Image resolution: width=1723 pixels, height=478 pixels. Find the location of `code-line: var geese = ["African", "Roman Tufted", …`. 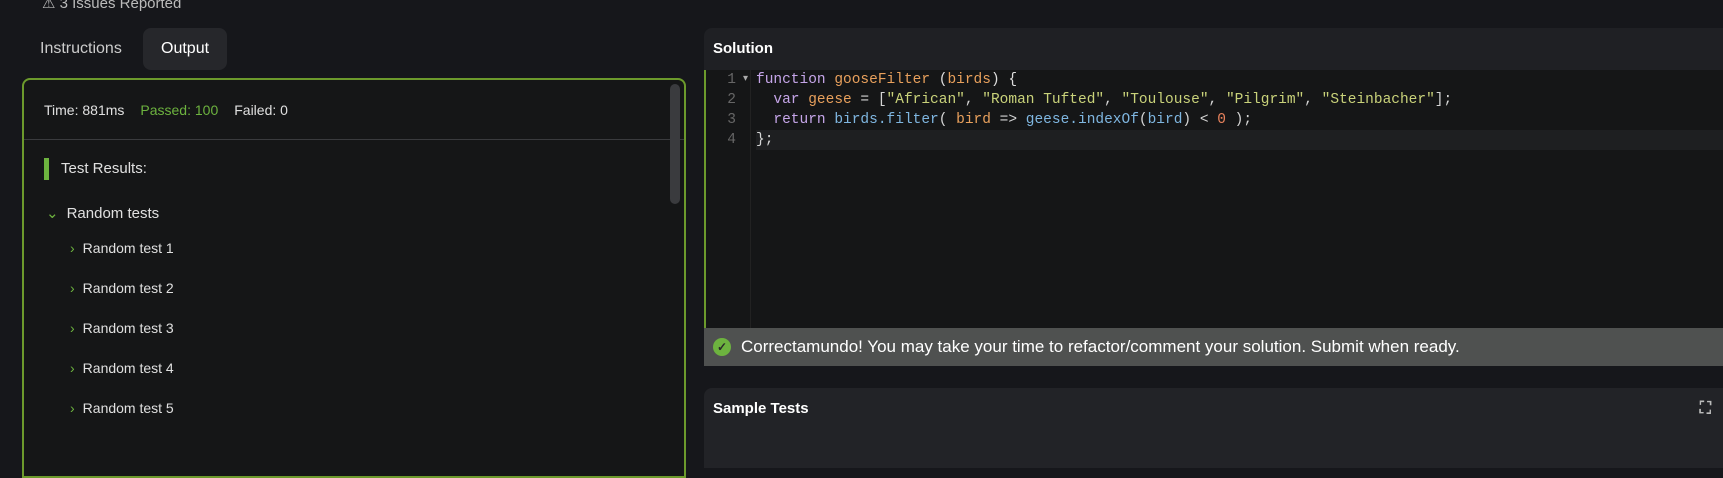

code-line: var geese = ["African", "Roman Tufted", … is located at coordinates (1113, 100).